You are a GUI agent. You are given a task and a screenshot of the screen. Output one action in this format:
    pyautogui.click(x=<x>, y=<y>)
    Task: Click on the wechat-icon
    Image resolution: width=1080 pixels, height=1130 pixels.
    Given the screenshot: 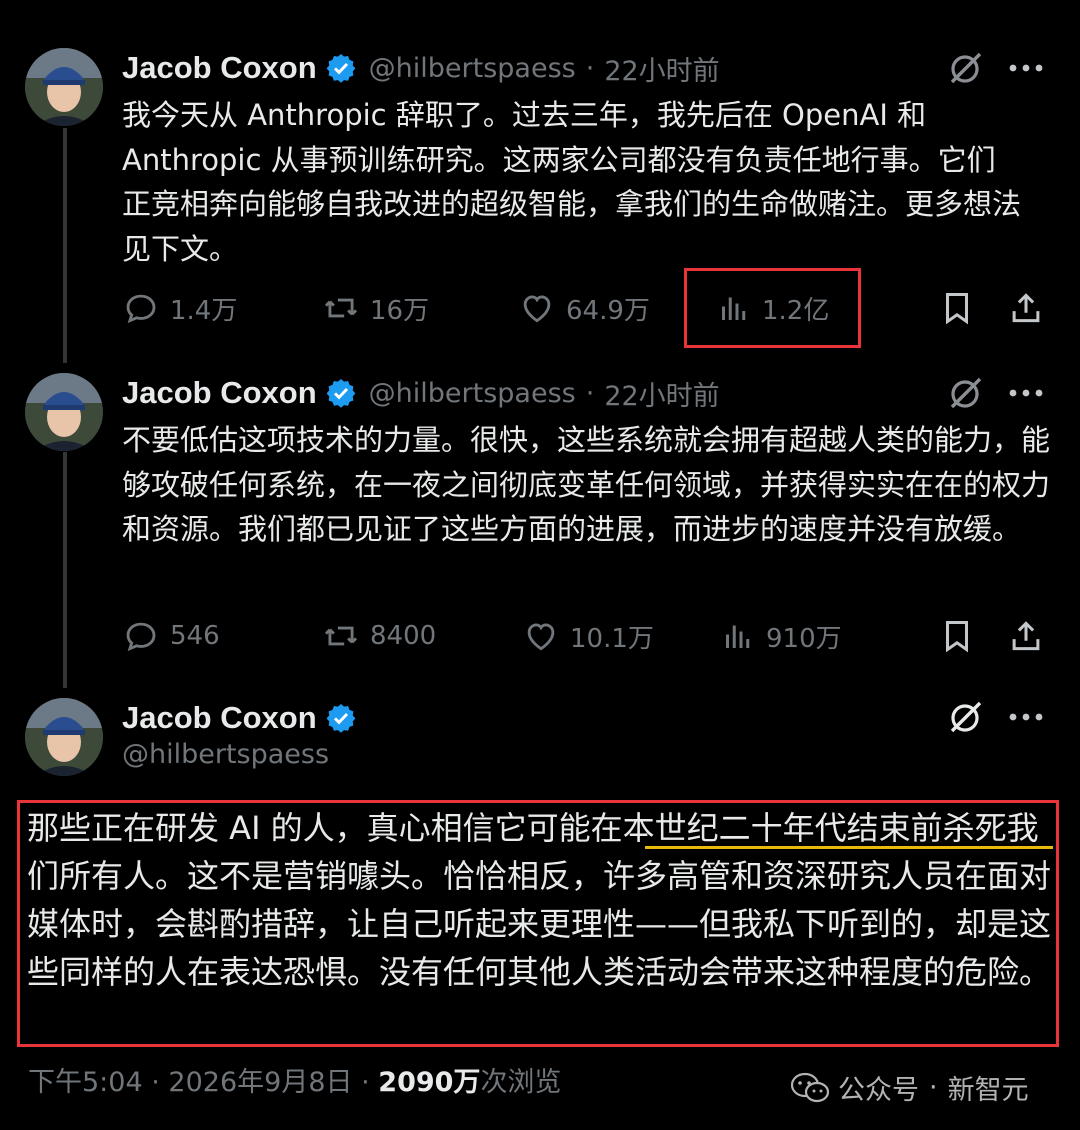 What is the action you would take?
    pyautogui.click(x=810, y=1087)
    